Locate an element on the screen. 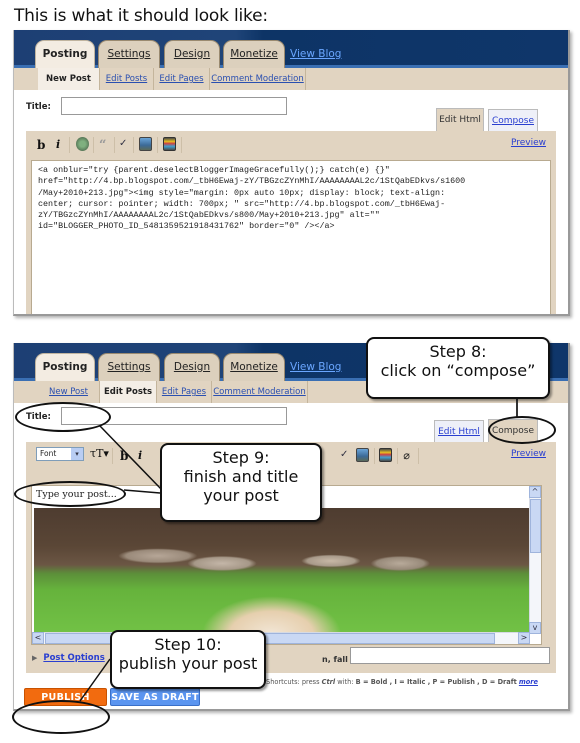 The width and height of the screenshot is (580, 743). step10-callout: Step 10: publish your post is located at coordinates (188, 659).